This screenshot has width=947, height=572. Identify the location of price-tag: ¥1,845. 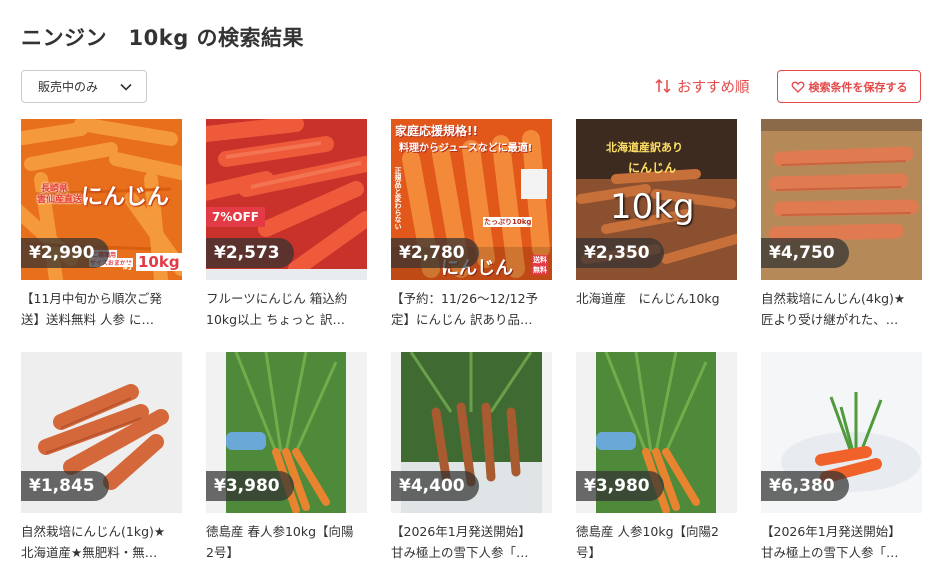
(65, 486).